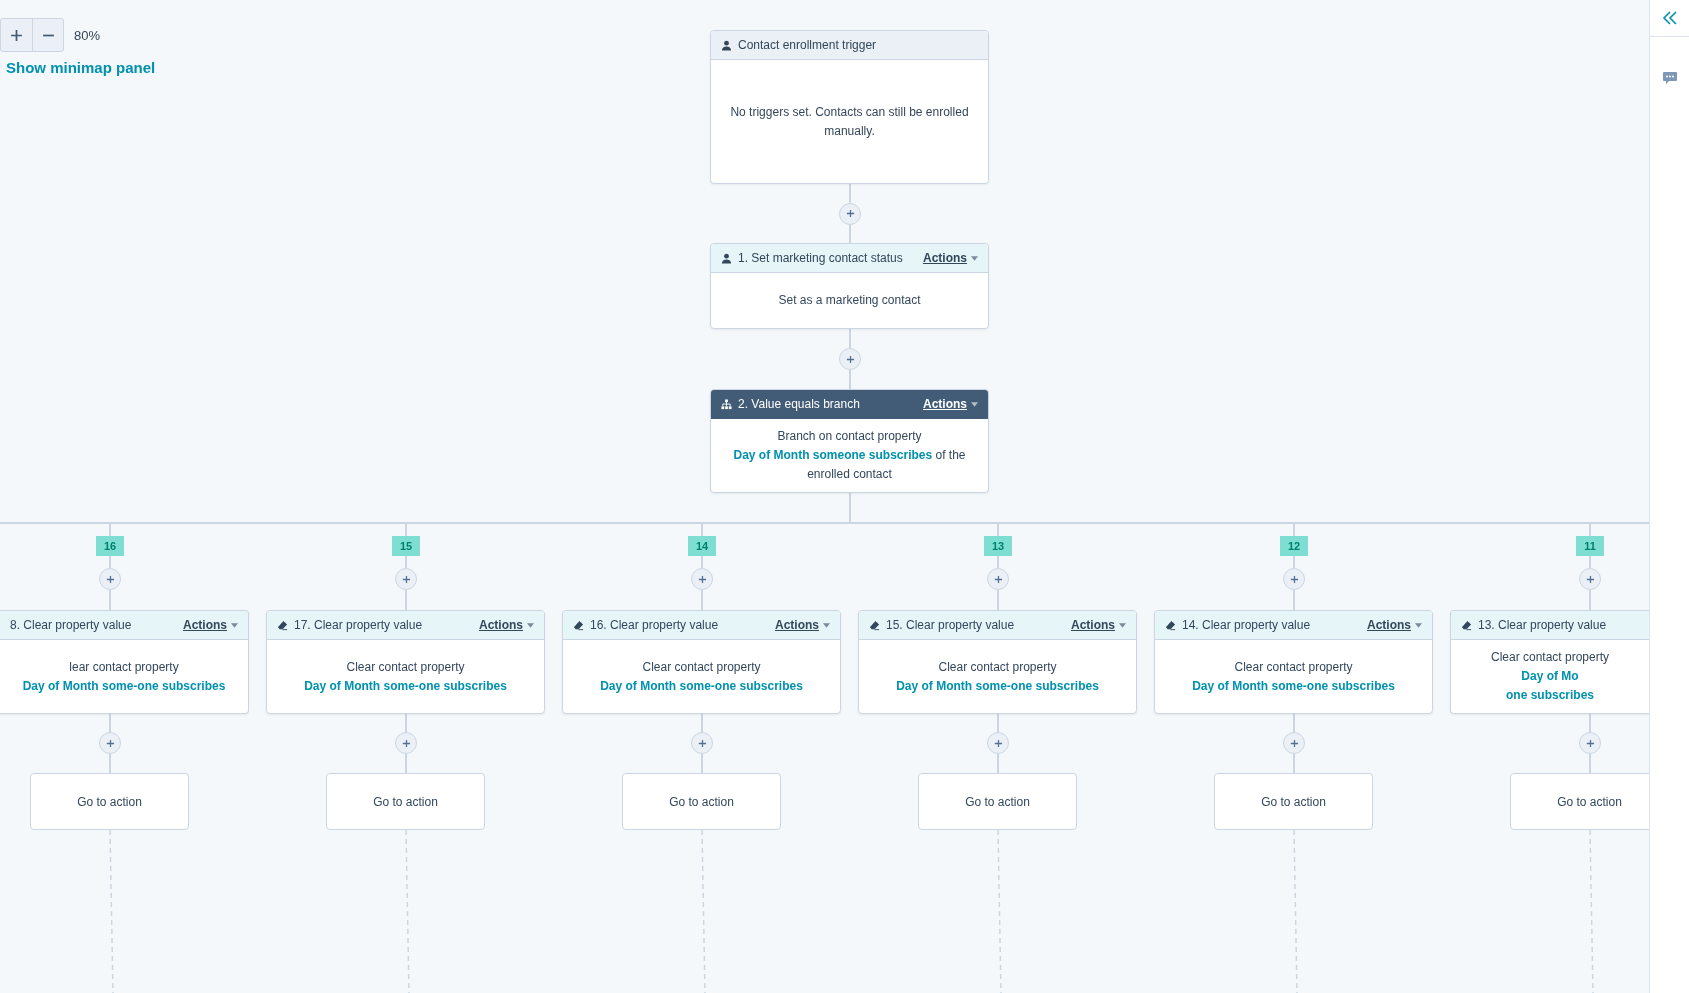 This screenshot has width=1689, height=993. What do you see at coordinates (359, 625) in the screenshot?
I see `step-title: 17. Clear property value` at bounding box center [359, 625].